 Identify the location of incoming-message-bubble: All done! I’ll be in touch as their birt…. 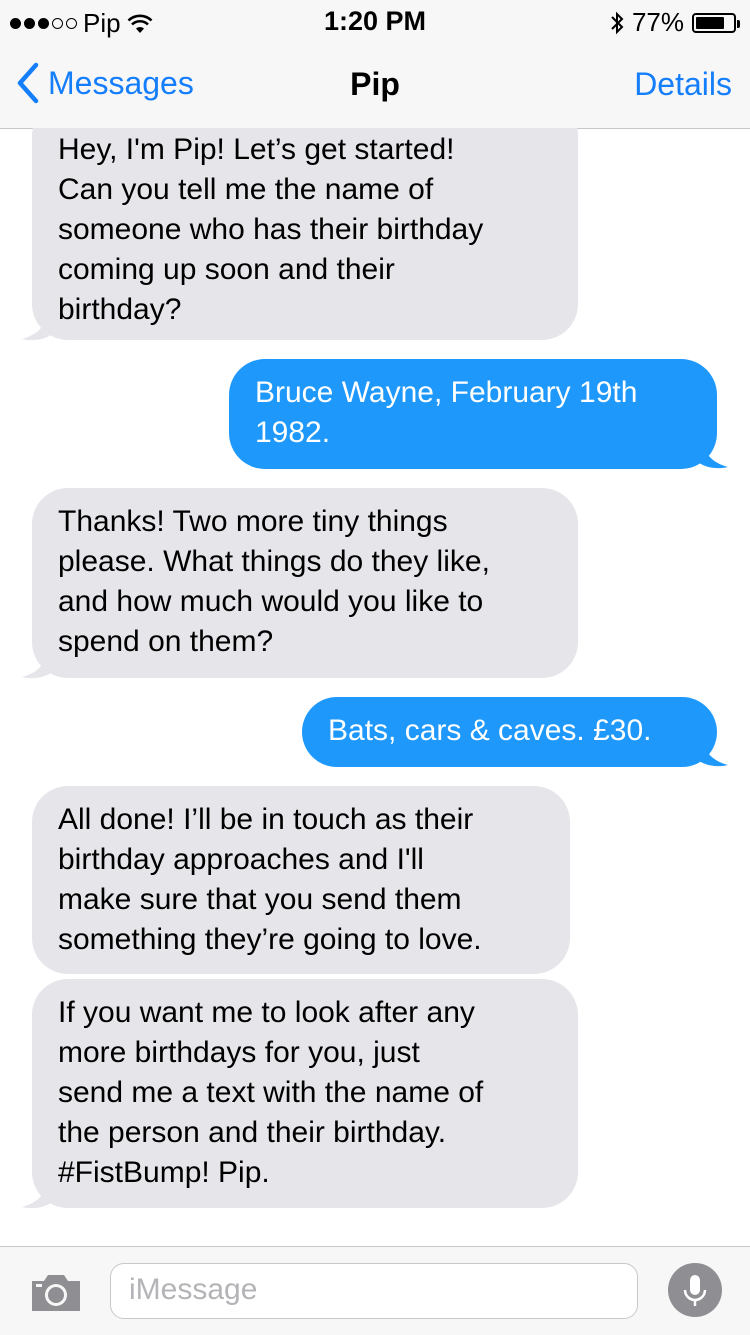
(301, 880).